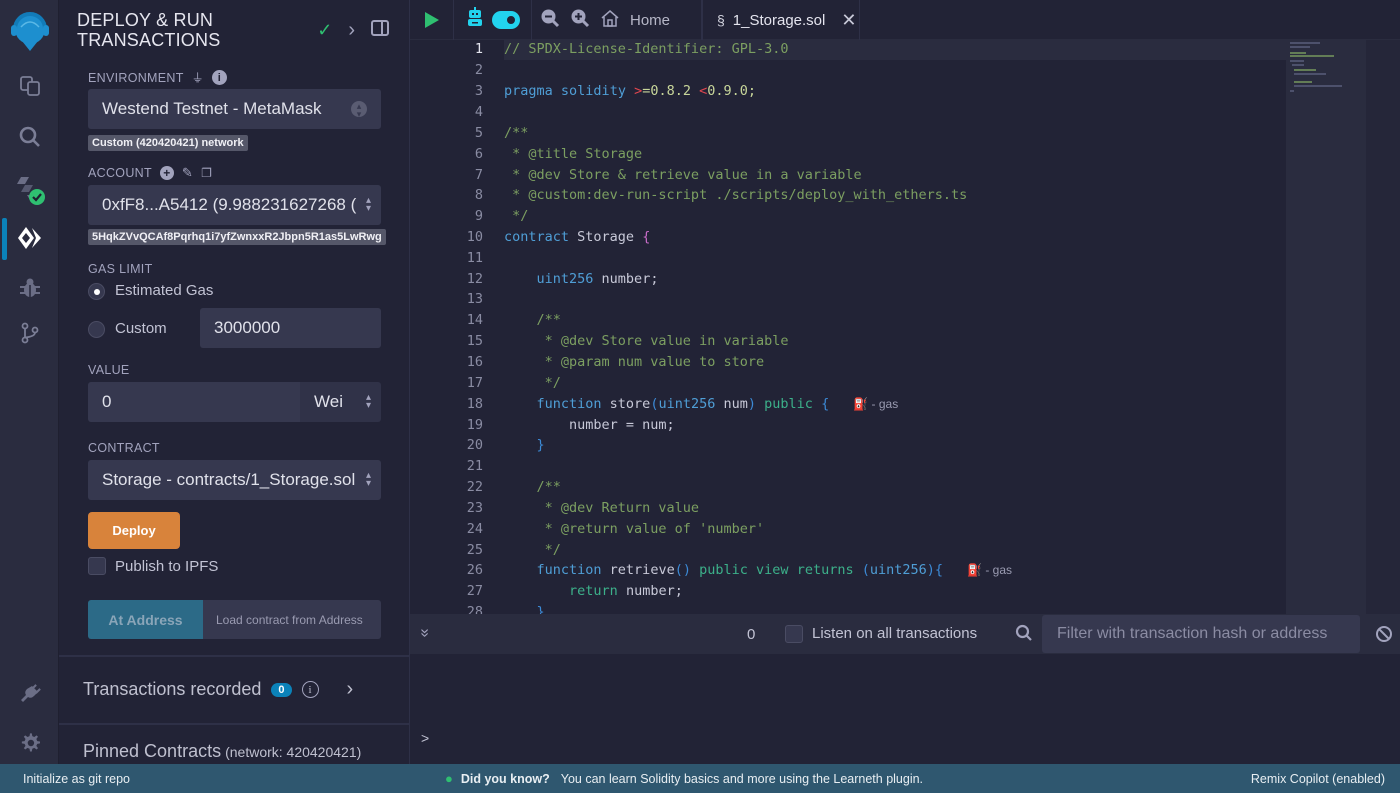 This screenshot has width=1400, height=793. I want to click on robot-icon, so click(475, 20).